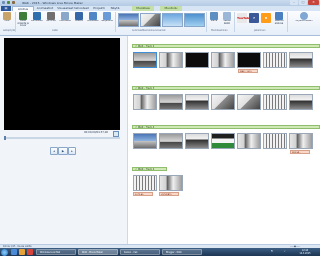 This screenshot has height=256, width=320. I want to click on caption-item: HYÖKKÄYS, so click(169, 194).